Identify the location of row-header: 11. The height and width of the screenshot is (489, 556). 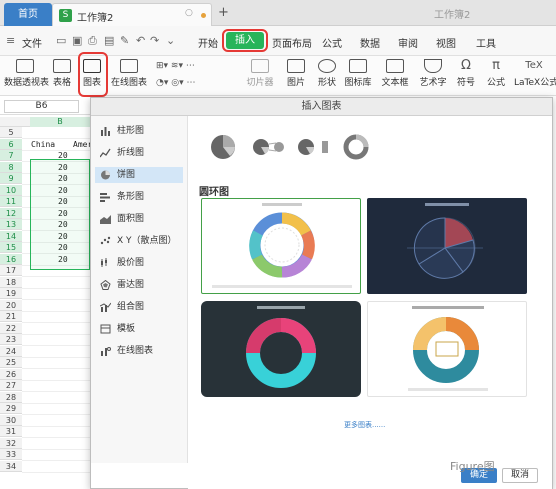
(11, 201).